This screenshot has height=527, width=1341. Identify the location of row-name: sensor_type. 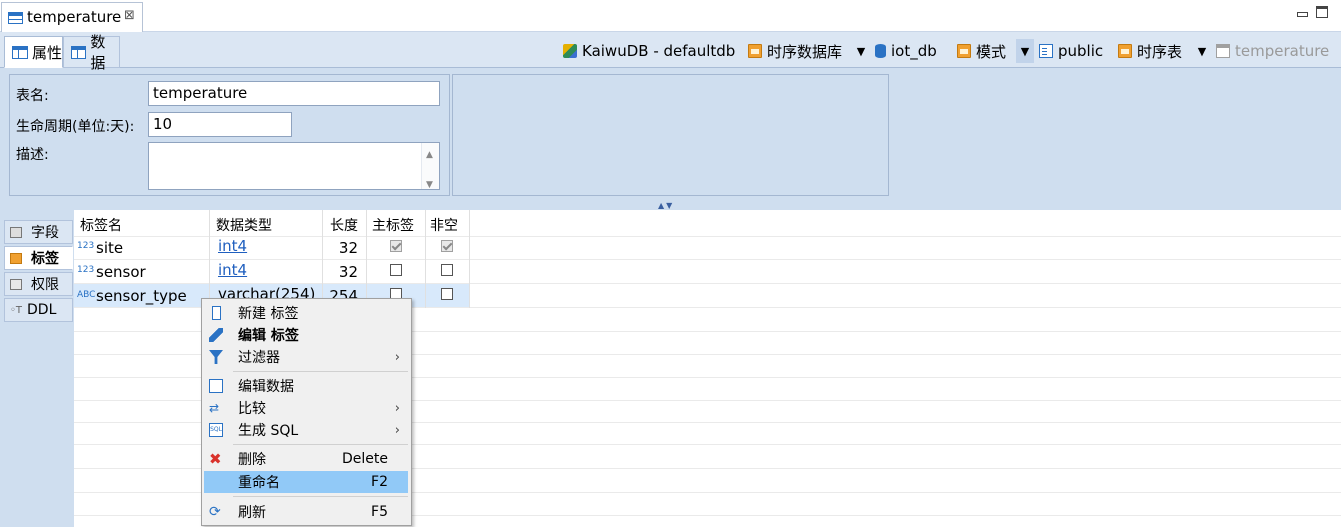
(141, 296).